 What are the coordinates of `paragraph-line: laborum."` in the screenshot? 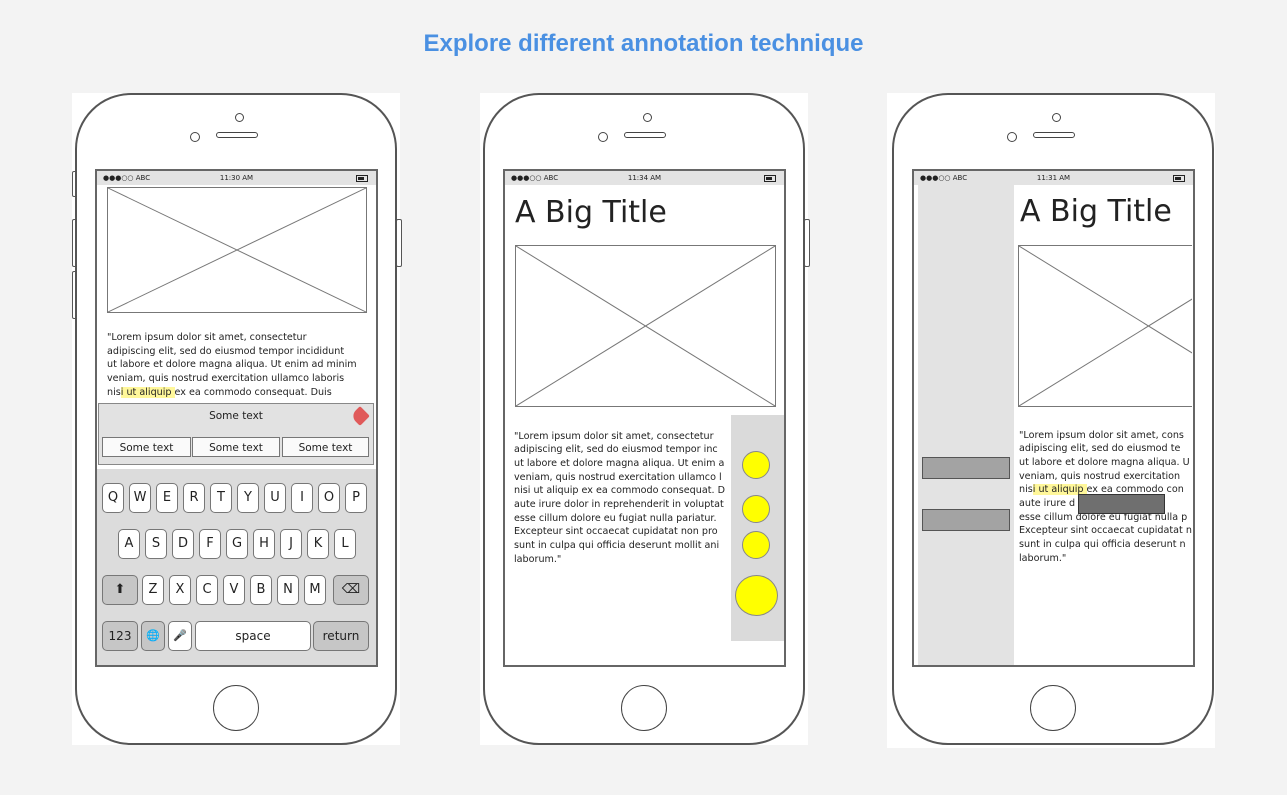 It's located at (1043, 558).